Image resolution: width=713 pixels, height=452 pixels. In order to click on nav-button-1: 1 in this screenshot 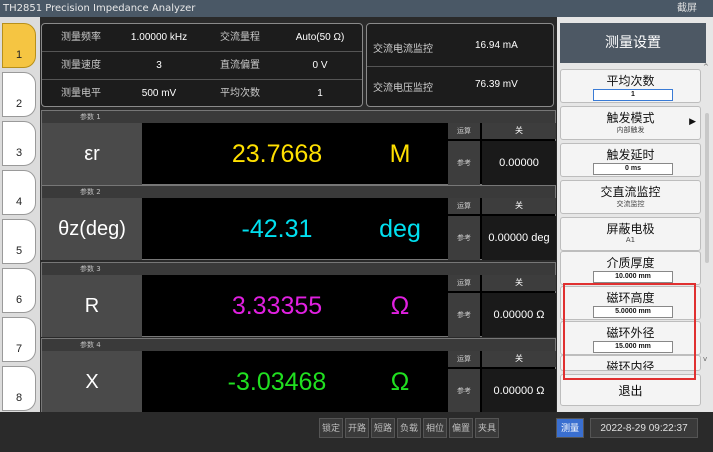, I will do `click(19, 45)`.